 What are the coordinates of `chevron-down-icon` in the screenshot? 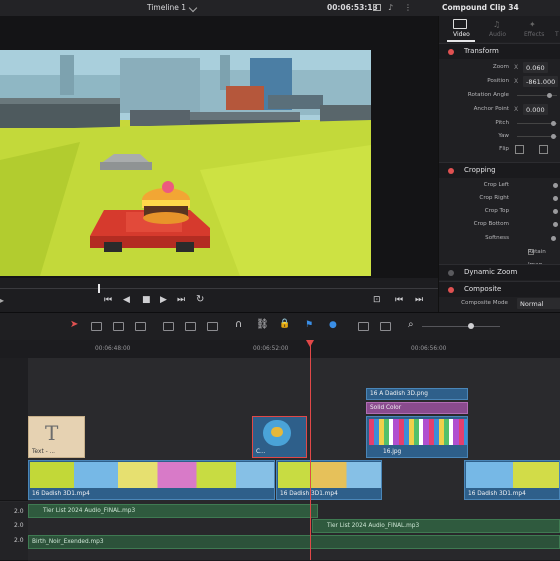 It's located at (193, 8).